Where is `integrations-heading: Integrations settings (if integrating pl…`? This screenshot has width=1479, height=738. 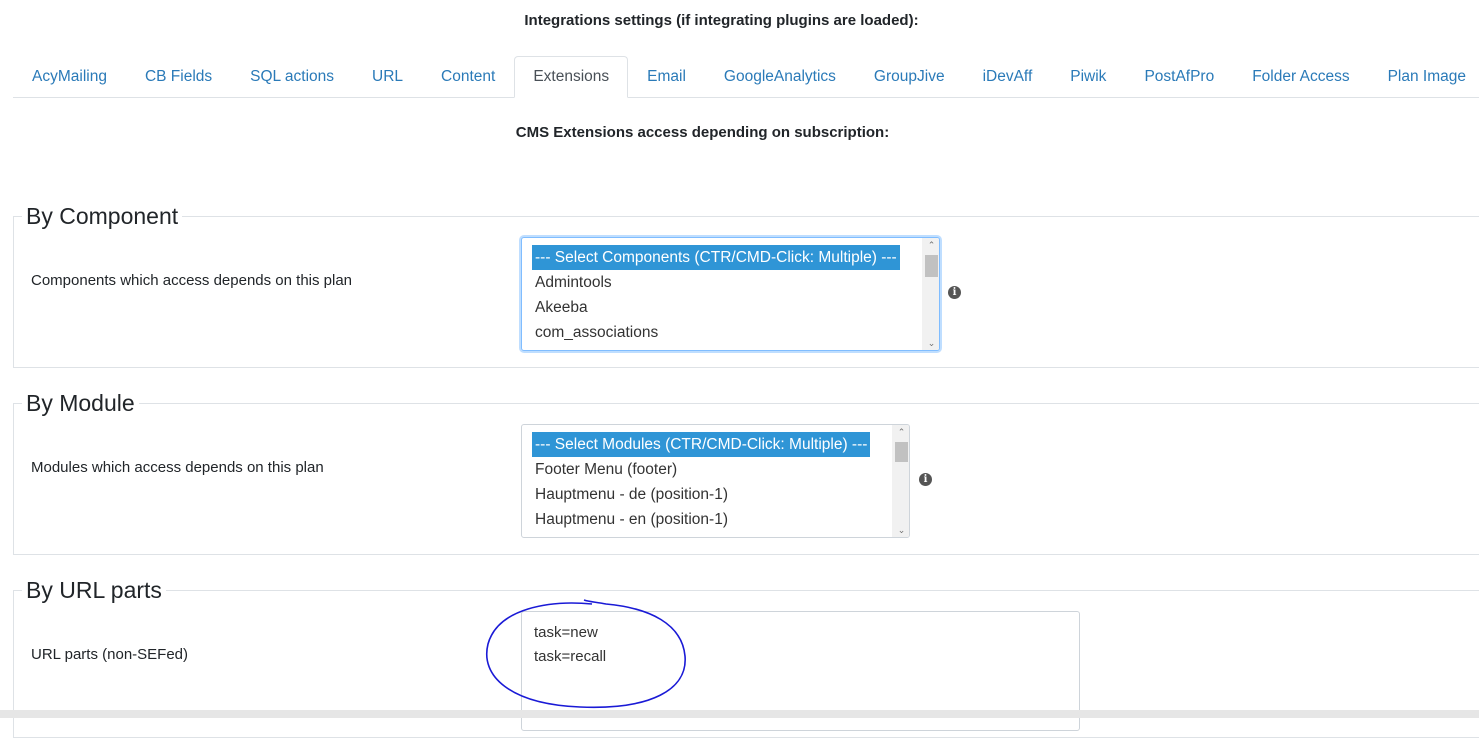 integrations-heading: Integrations settings (if integrating pl… is located at coordinates (721, 20).